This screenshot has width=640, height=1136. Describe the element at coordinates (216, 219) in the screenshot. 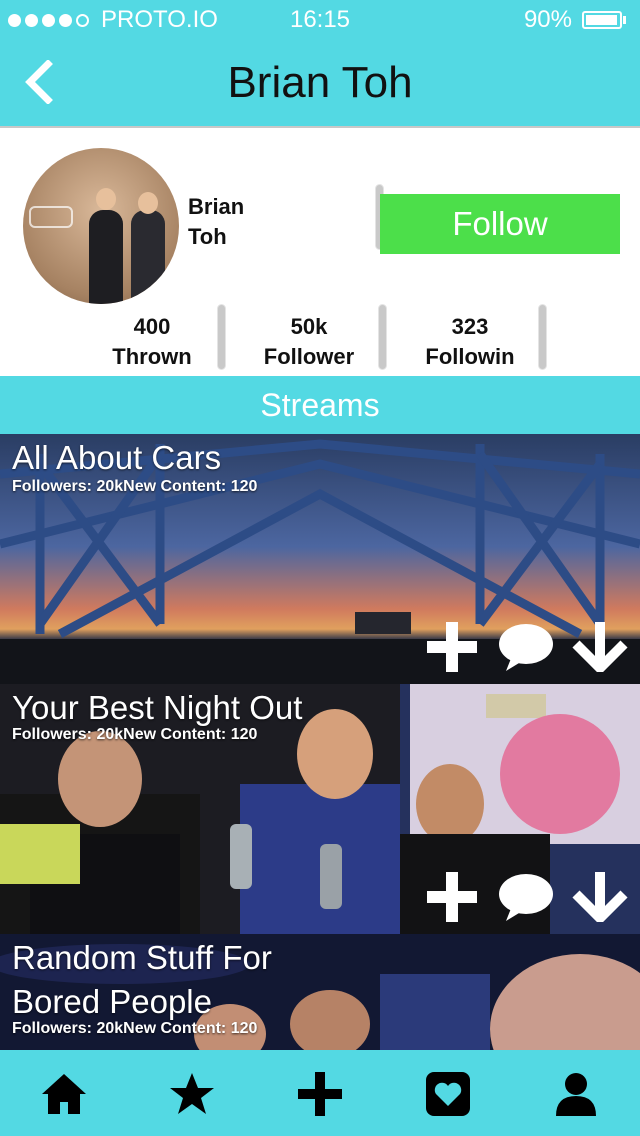

I see `profile-name: Brian Toh` at that location.